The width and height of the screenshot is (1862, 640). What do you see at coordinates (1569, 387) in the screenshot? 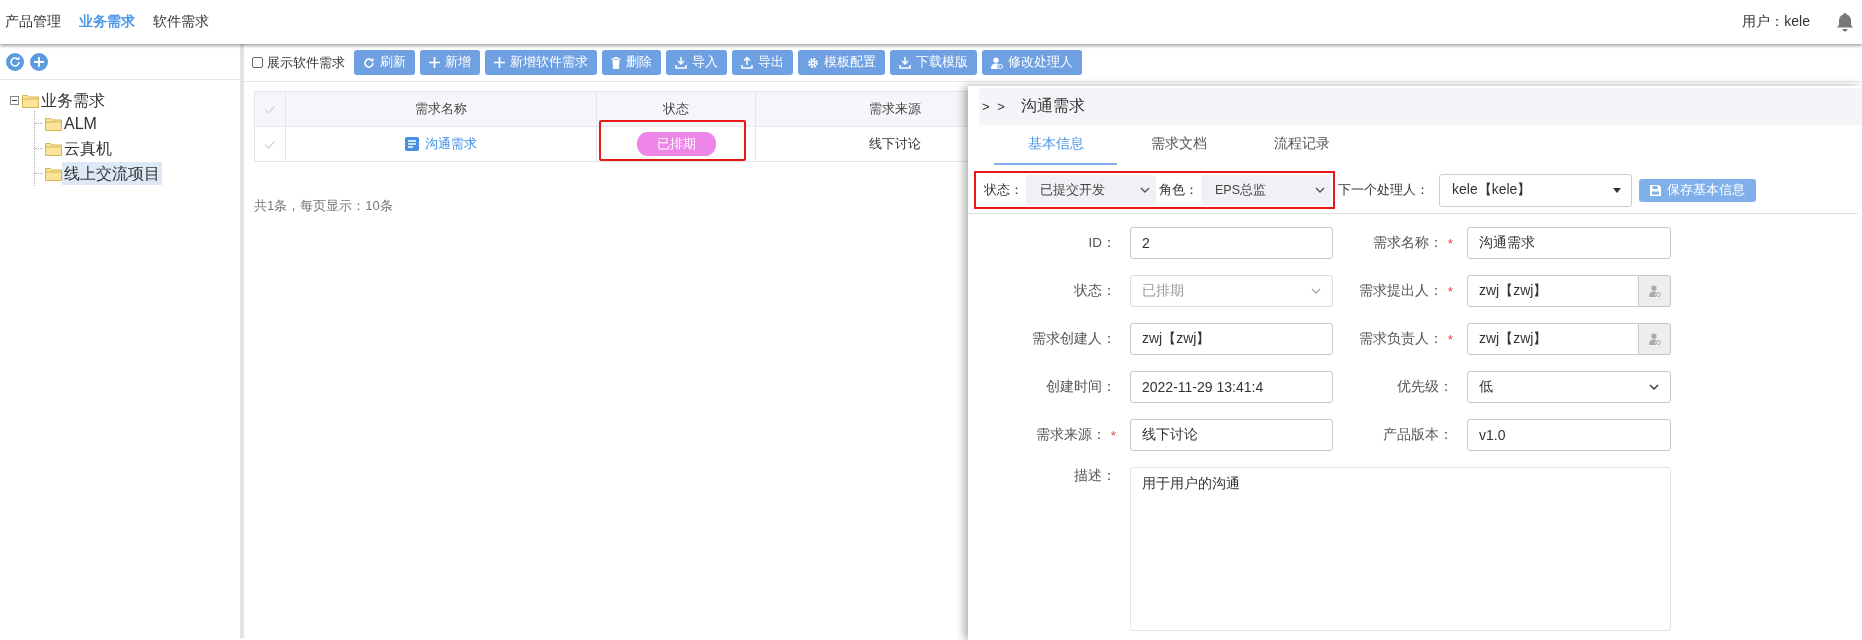
I see `select-field: 低` at bounding box center [1569, 387].